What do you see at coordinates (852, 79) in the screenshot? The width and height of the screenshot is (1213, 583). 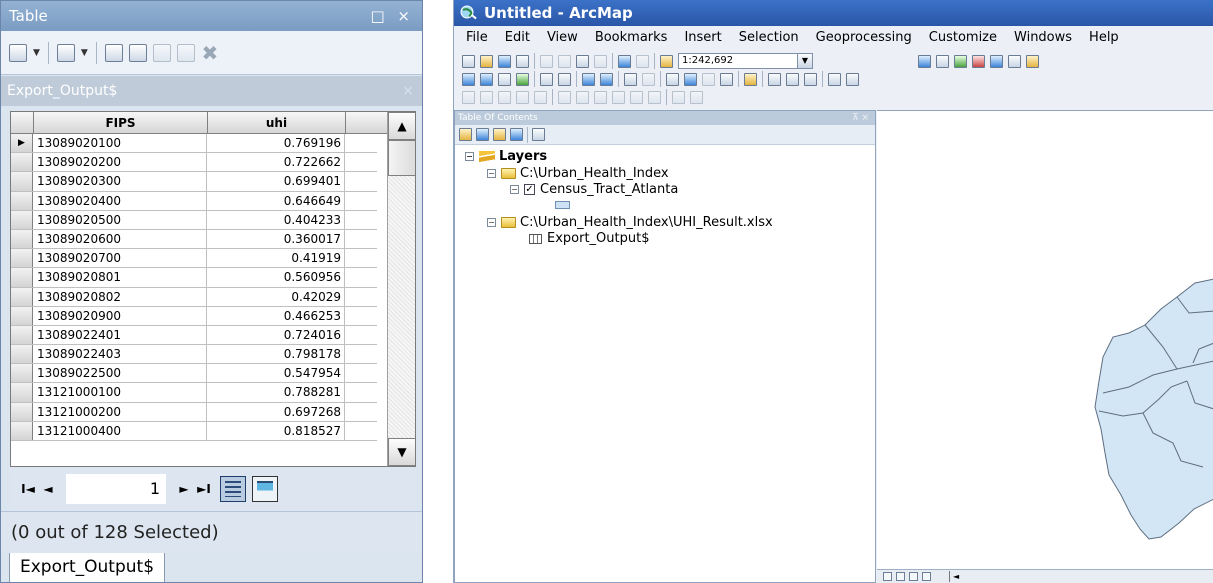 I see `create-viewer-icon` at bounding box center [852, 79].